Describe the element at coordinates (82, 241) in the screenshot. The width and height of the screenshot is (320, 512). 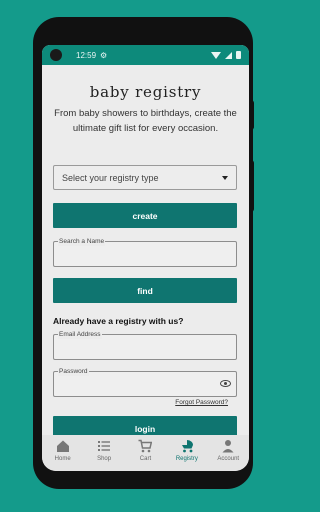
I see `search-name-label: Search a Name` at that location.